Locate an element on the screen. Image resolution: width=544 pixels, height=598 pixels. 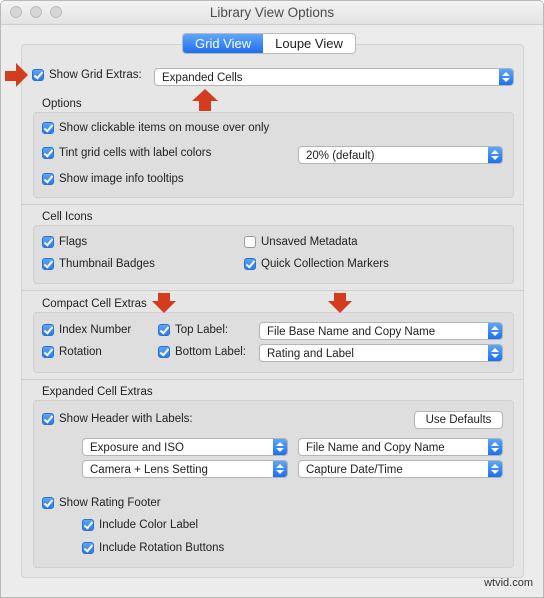
tint-amount-select: 20% (default) is located at coordinates (400, 155).